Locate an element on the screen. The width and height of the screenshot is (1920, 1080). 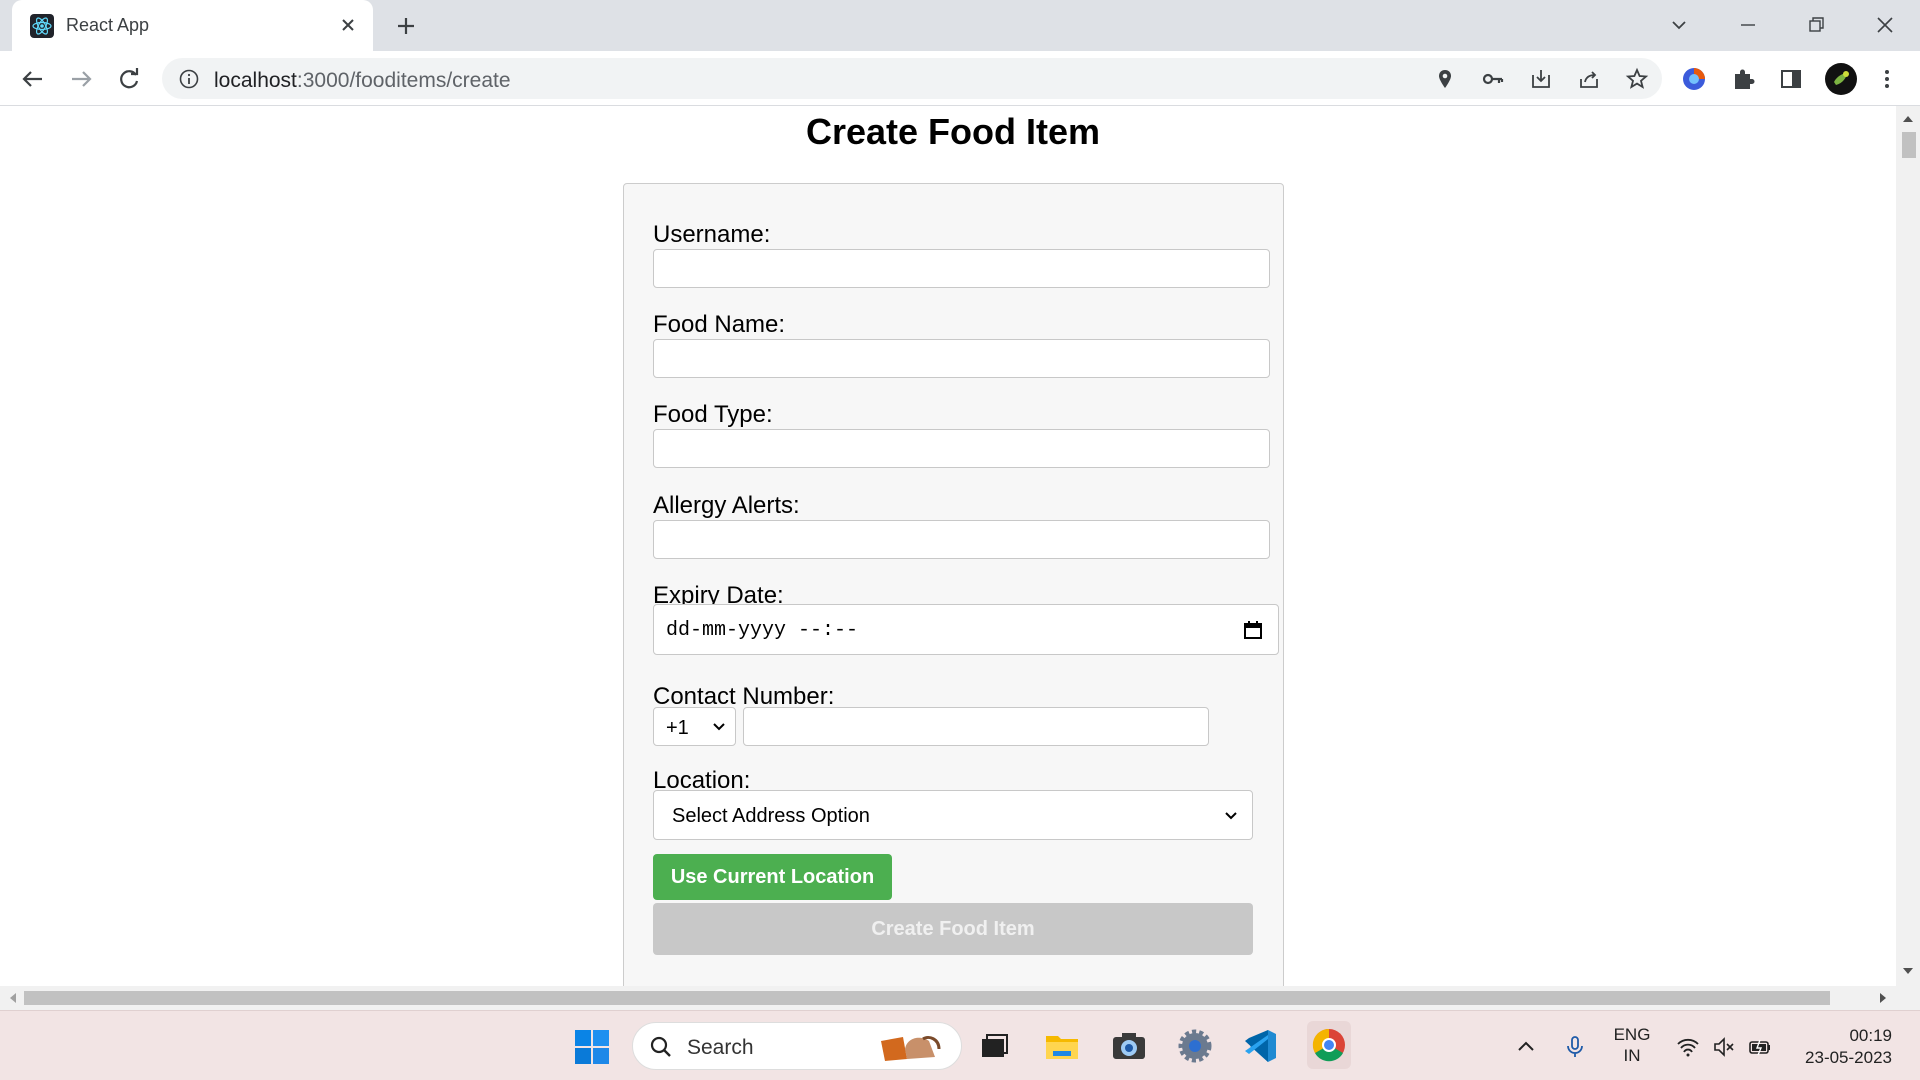
camera-icon is located at coordinates (1129, 1046).